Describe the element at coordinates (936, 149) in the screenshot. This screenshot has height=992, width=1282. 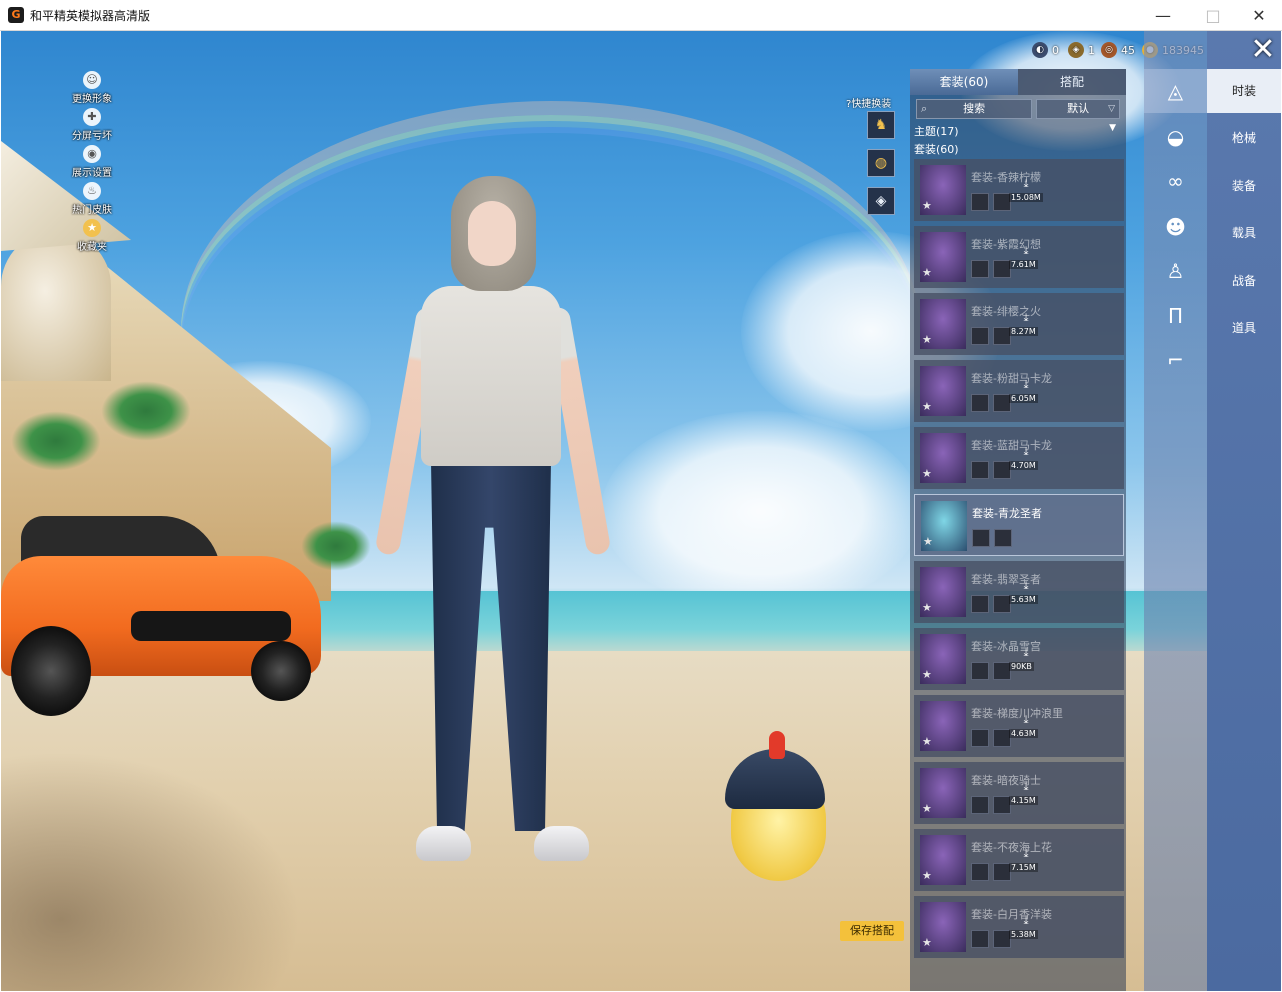
I see `outfit-count: 套装(60)` at that location.